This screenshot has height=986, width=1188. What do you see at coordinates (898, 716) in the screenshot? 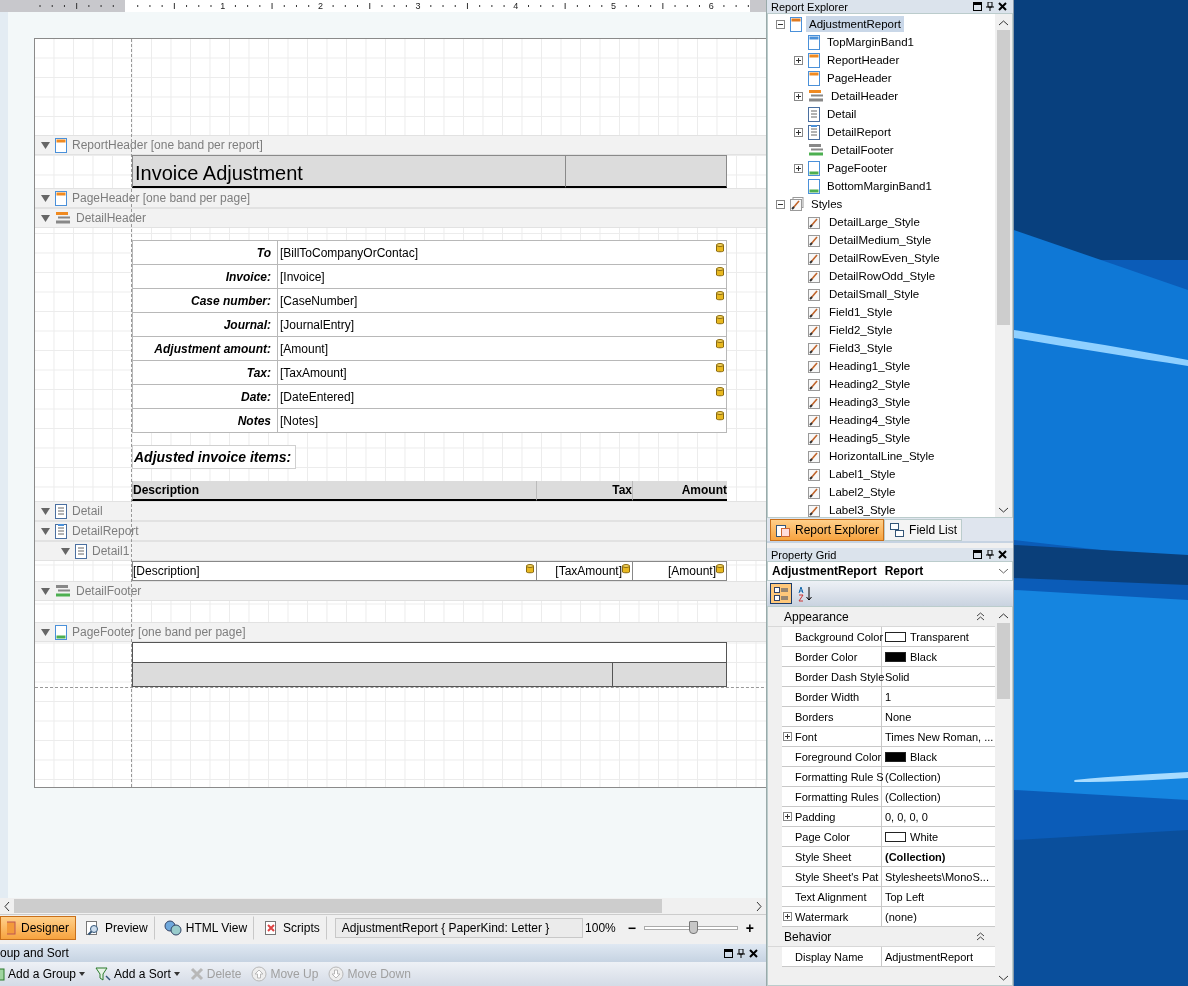
I see `property-value: None` at bounding box center [898, 716].